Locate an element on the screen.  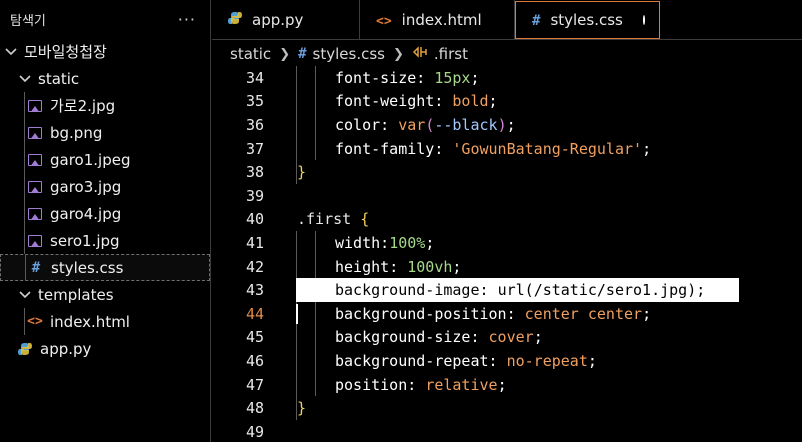
tree-item-label: sero1.jpg is located at coordinates (85, 240).